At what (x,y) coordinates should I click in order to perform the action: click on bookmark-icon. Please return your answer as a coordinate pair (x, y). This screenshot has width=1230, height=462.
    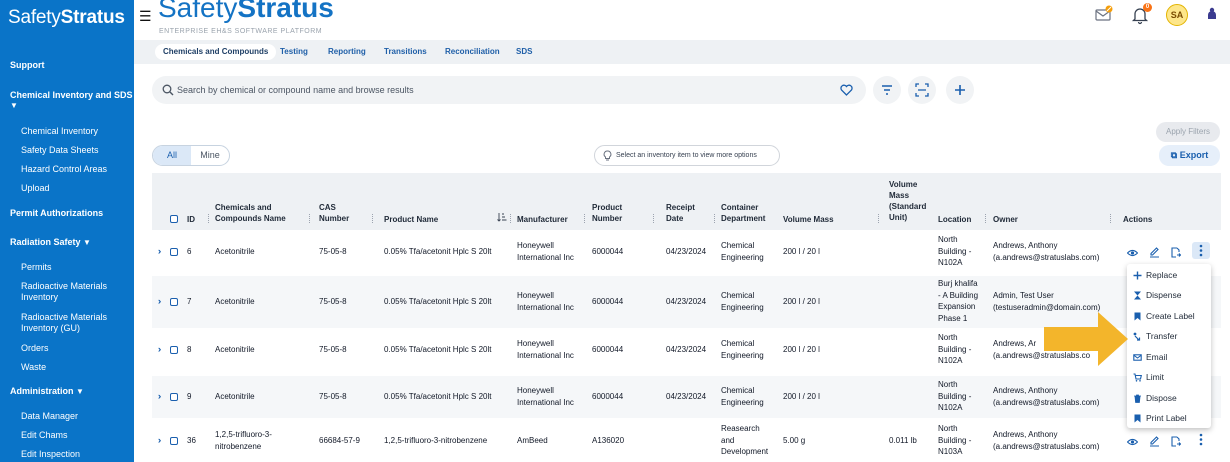
    Looking at the image, I should click on (1137, 418).